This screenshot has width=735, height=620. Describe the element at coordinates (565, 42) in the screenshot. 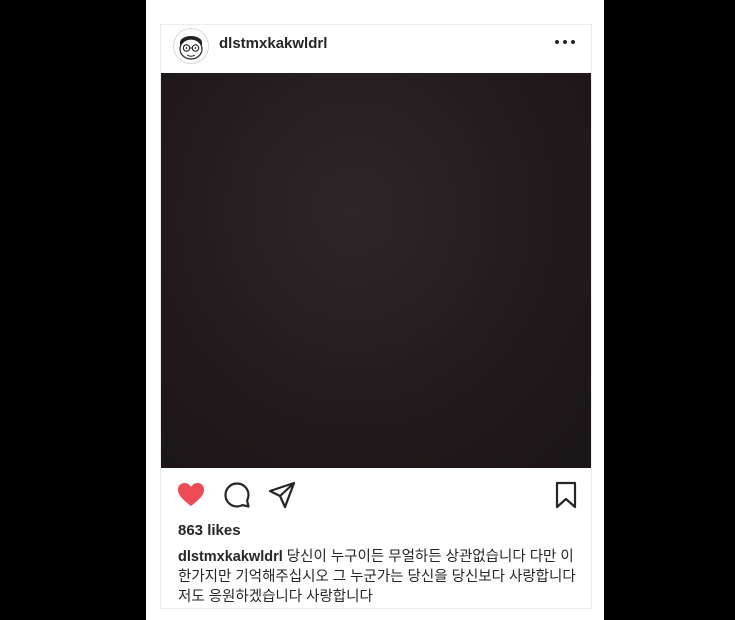

I see `more-options-icon` at that location.